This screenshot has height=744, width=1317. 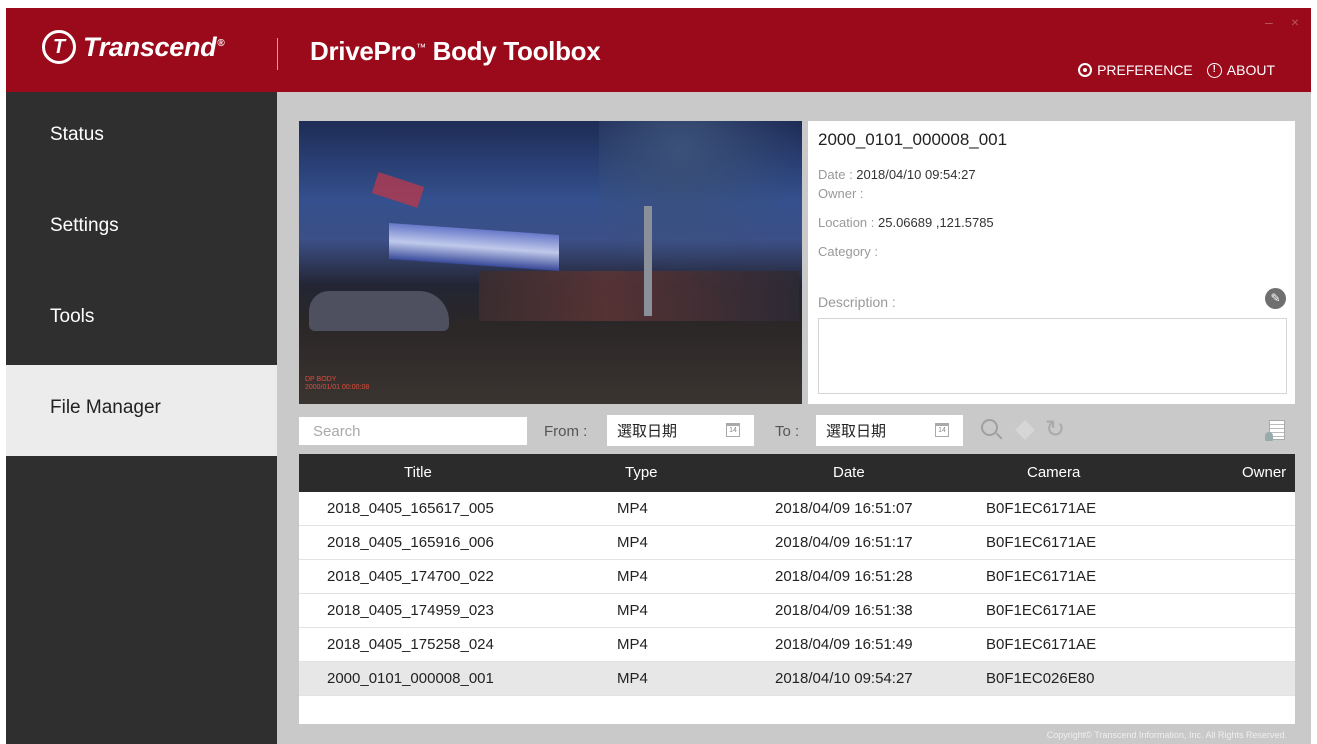 I want to click on sidebar-item-settings: Settings, so click(x=141, y=228).